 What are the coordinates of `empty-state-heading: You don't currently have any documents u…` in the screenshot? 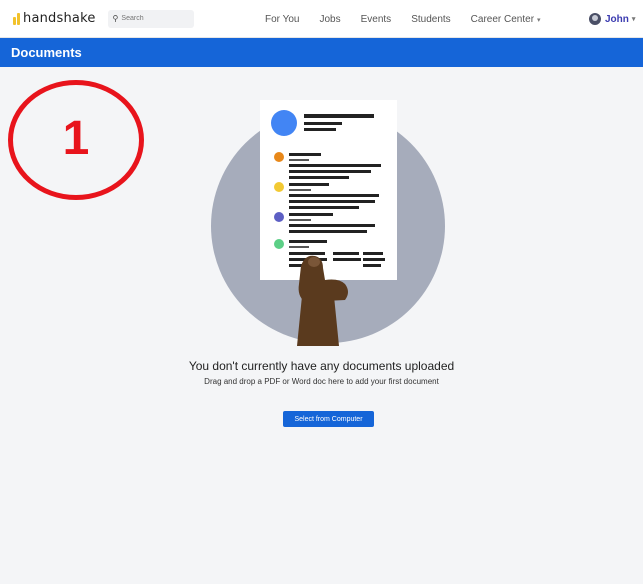 It's located at (321, 366).